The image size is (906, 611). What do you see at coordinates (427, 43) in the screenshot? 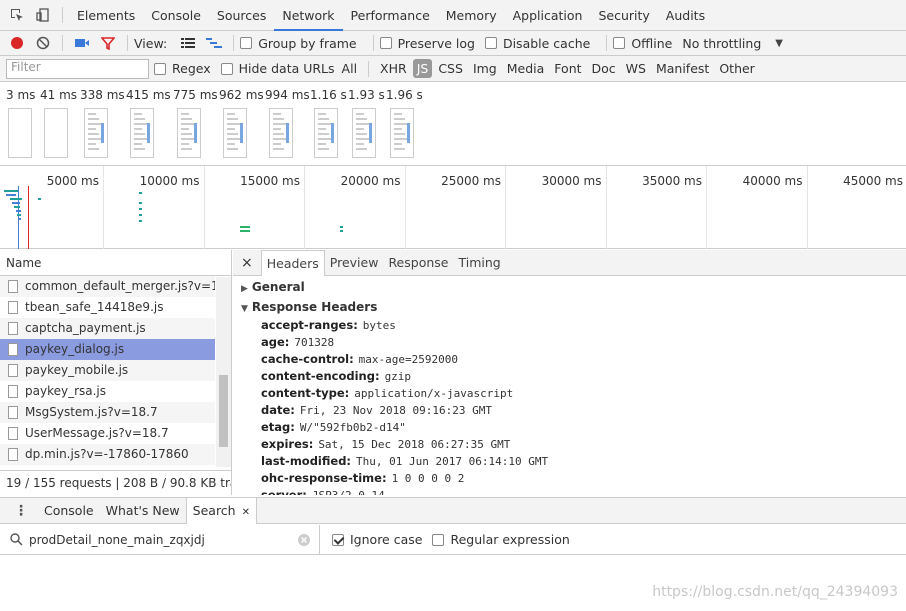
I see `preserve-log-option: Preserve log` at bounding box center [427, 43].